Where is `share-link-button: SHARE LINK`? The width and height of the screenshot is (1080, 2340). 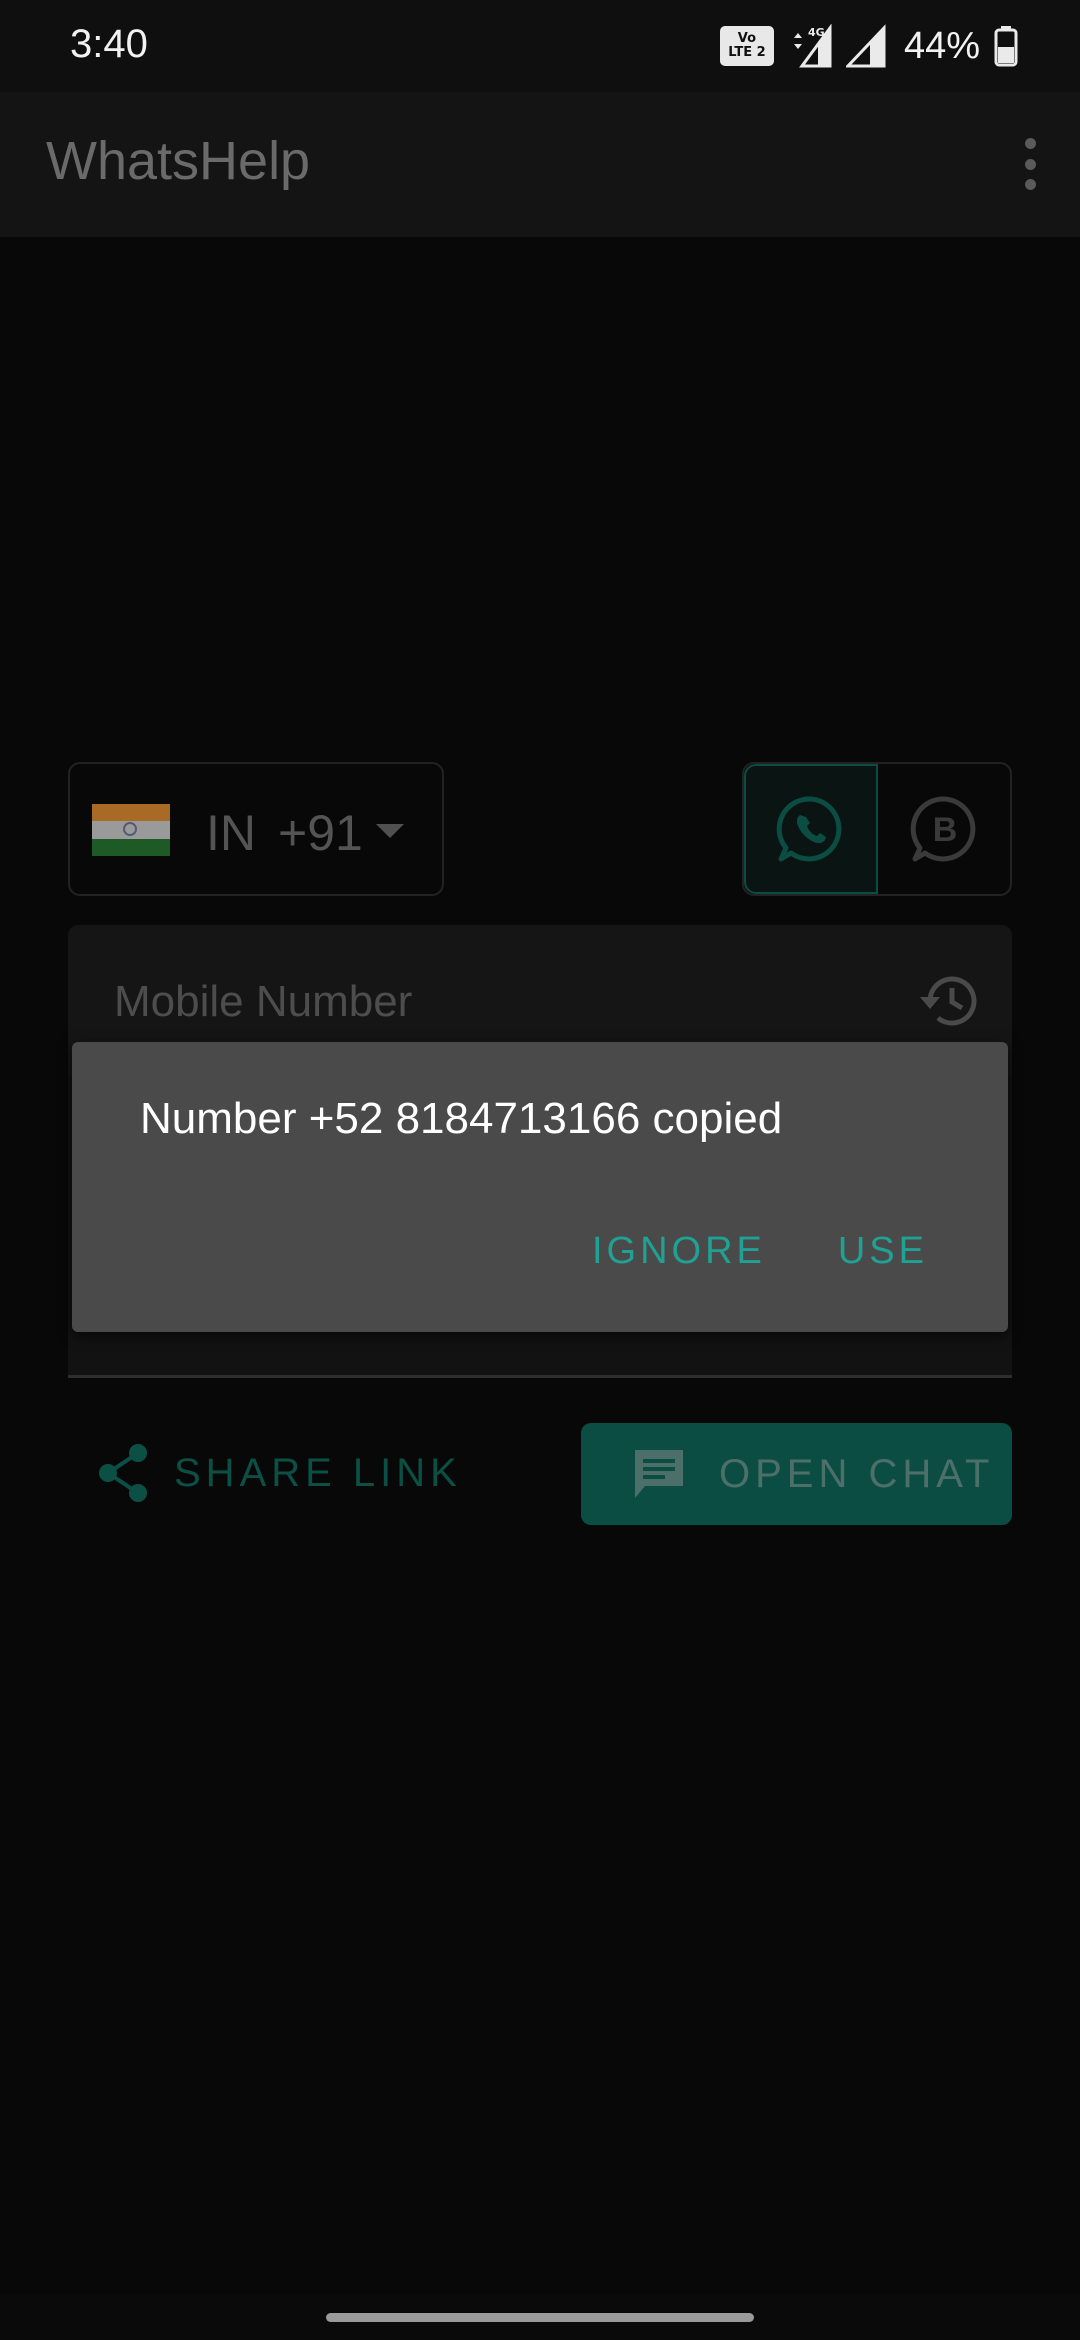 share-link-button: SHARE LINK is located at coordinates (279, 1473).